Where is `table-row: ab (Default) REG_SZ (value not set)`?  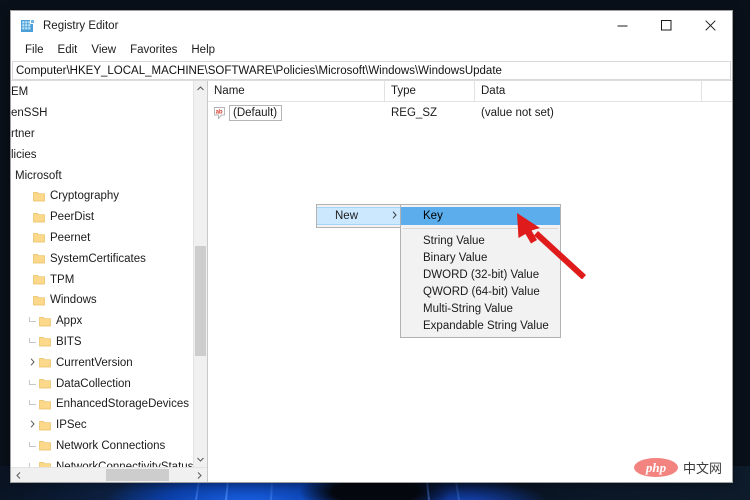 table-row: ab (Default) REG_SZ (value not set) is located at coordinates (470, 113).